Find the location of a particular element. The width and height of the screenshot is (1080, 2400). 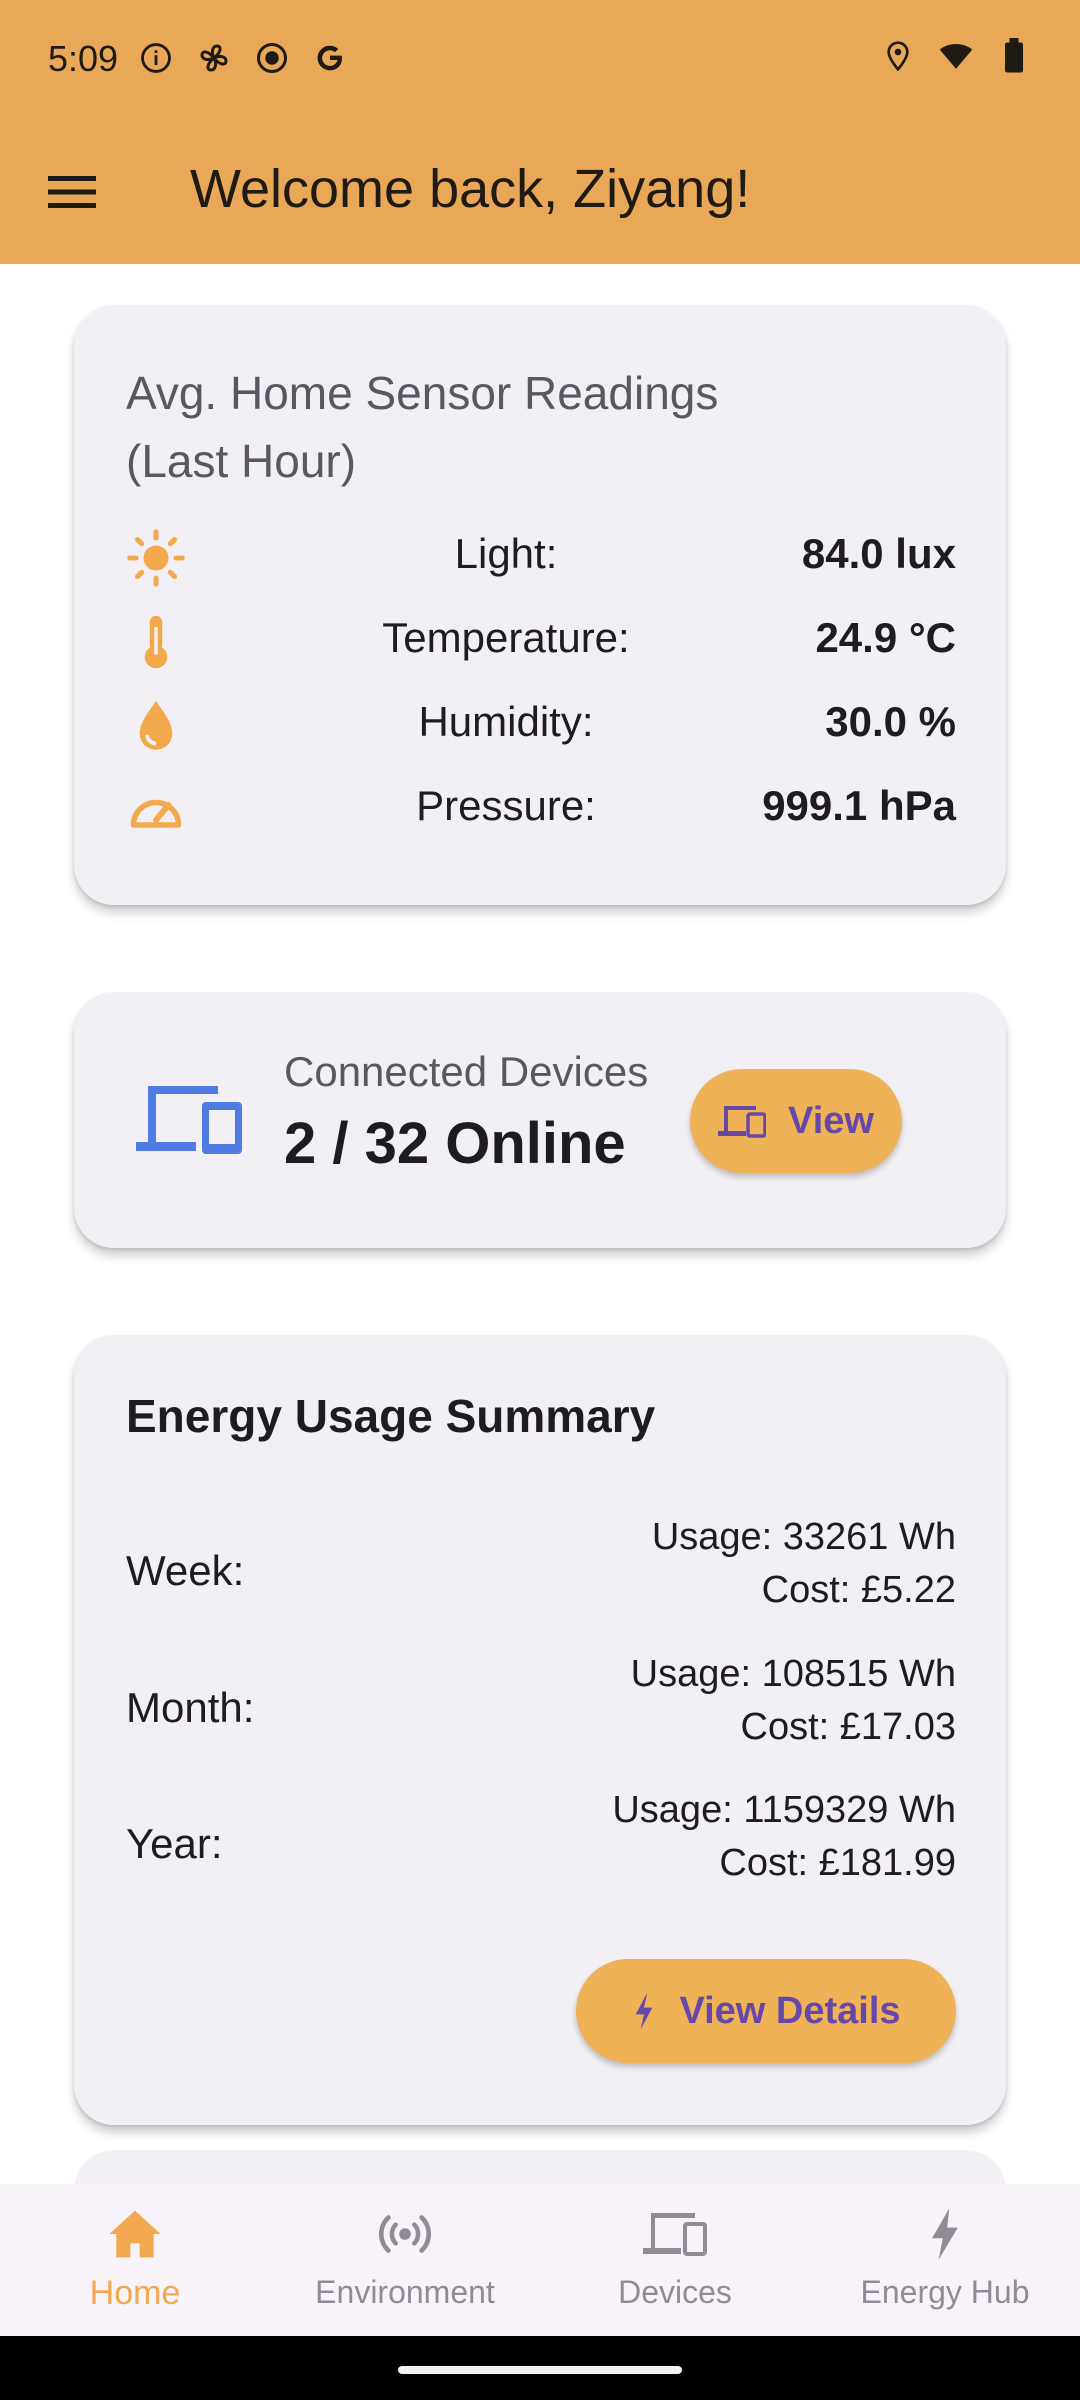

sensor-value: 24.9 °C is located at coordinates (885, 637).